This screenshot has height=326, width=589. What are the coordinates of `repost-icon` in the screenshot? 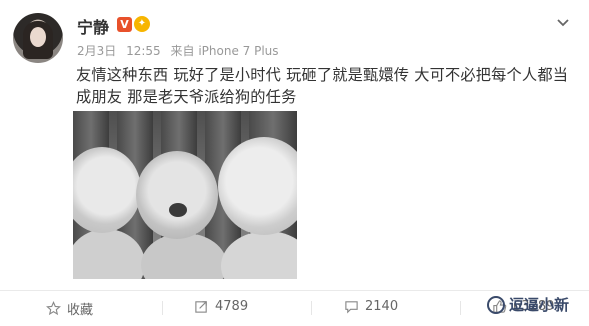 It's located at (201, 307).